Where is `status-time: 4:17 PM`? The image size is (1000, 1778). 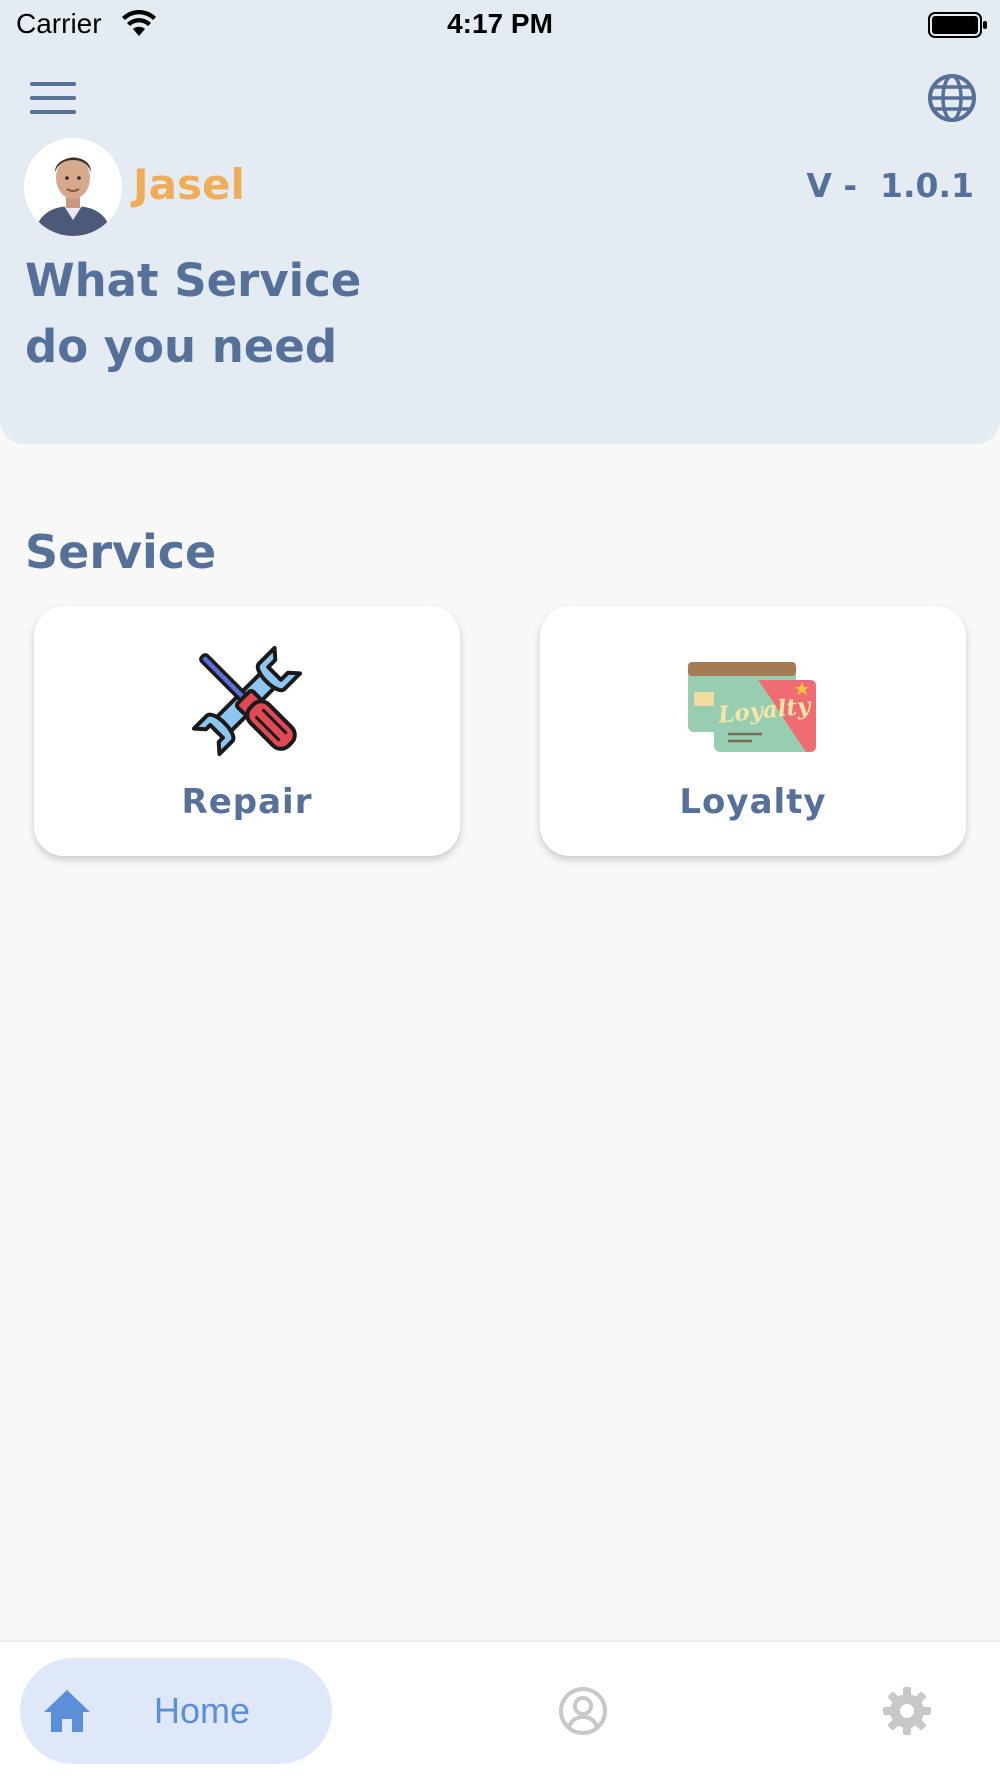 status-time: 4:17 PM is located at coordinates (500, 23).